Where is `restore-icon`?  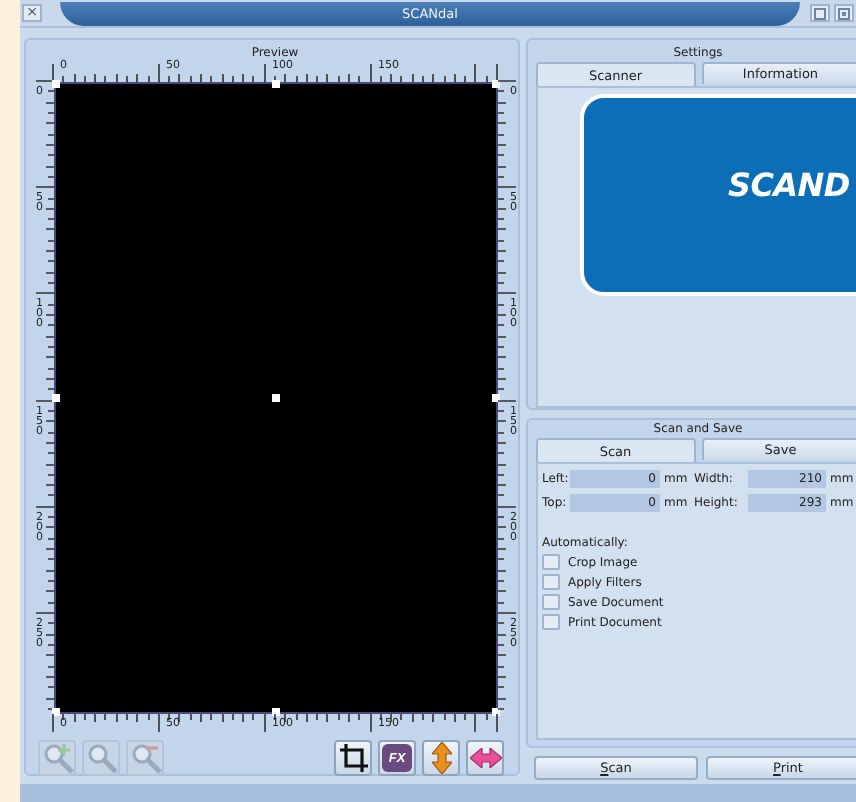
restore-icon is located at coordinates (844, 13).